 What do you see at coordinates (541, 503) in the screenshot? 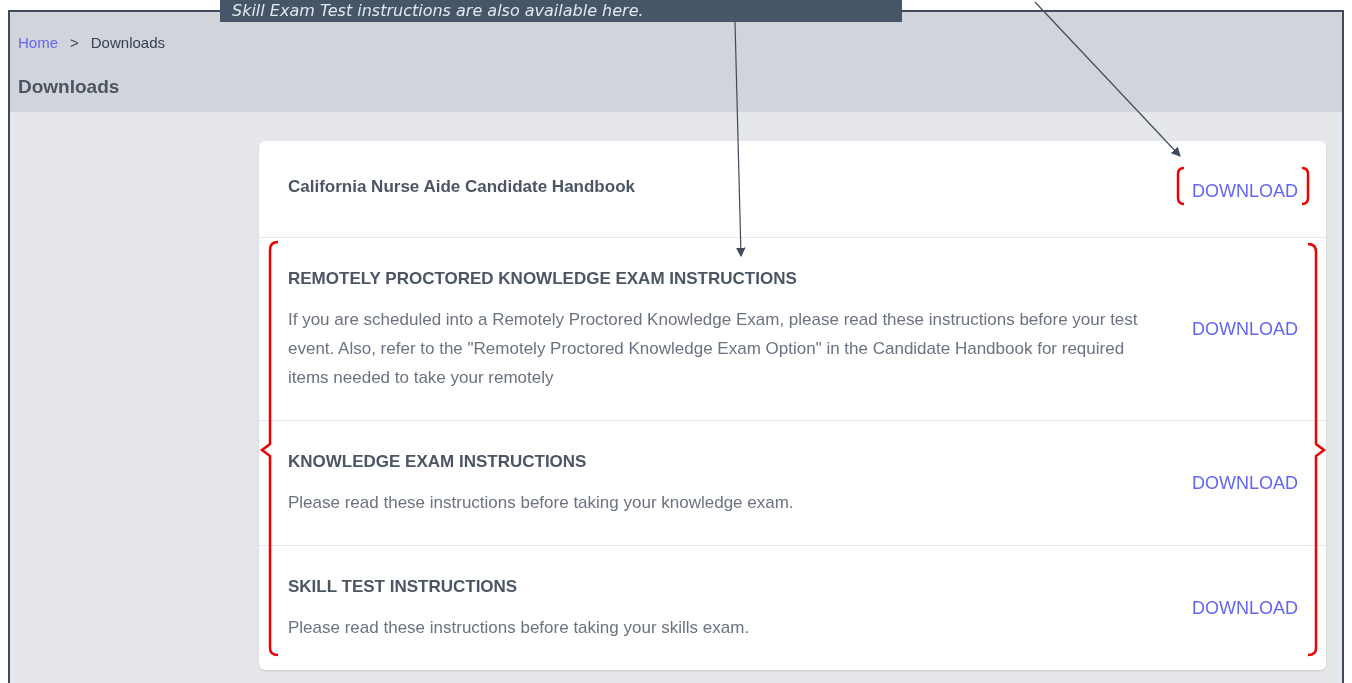
I see `section-description: Please read these instructions before taking your knowledge exam.` at bounding box center [541, 503].